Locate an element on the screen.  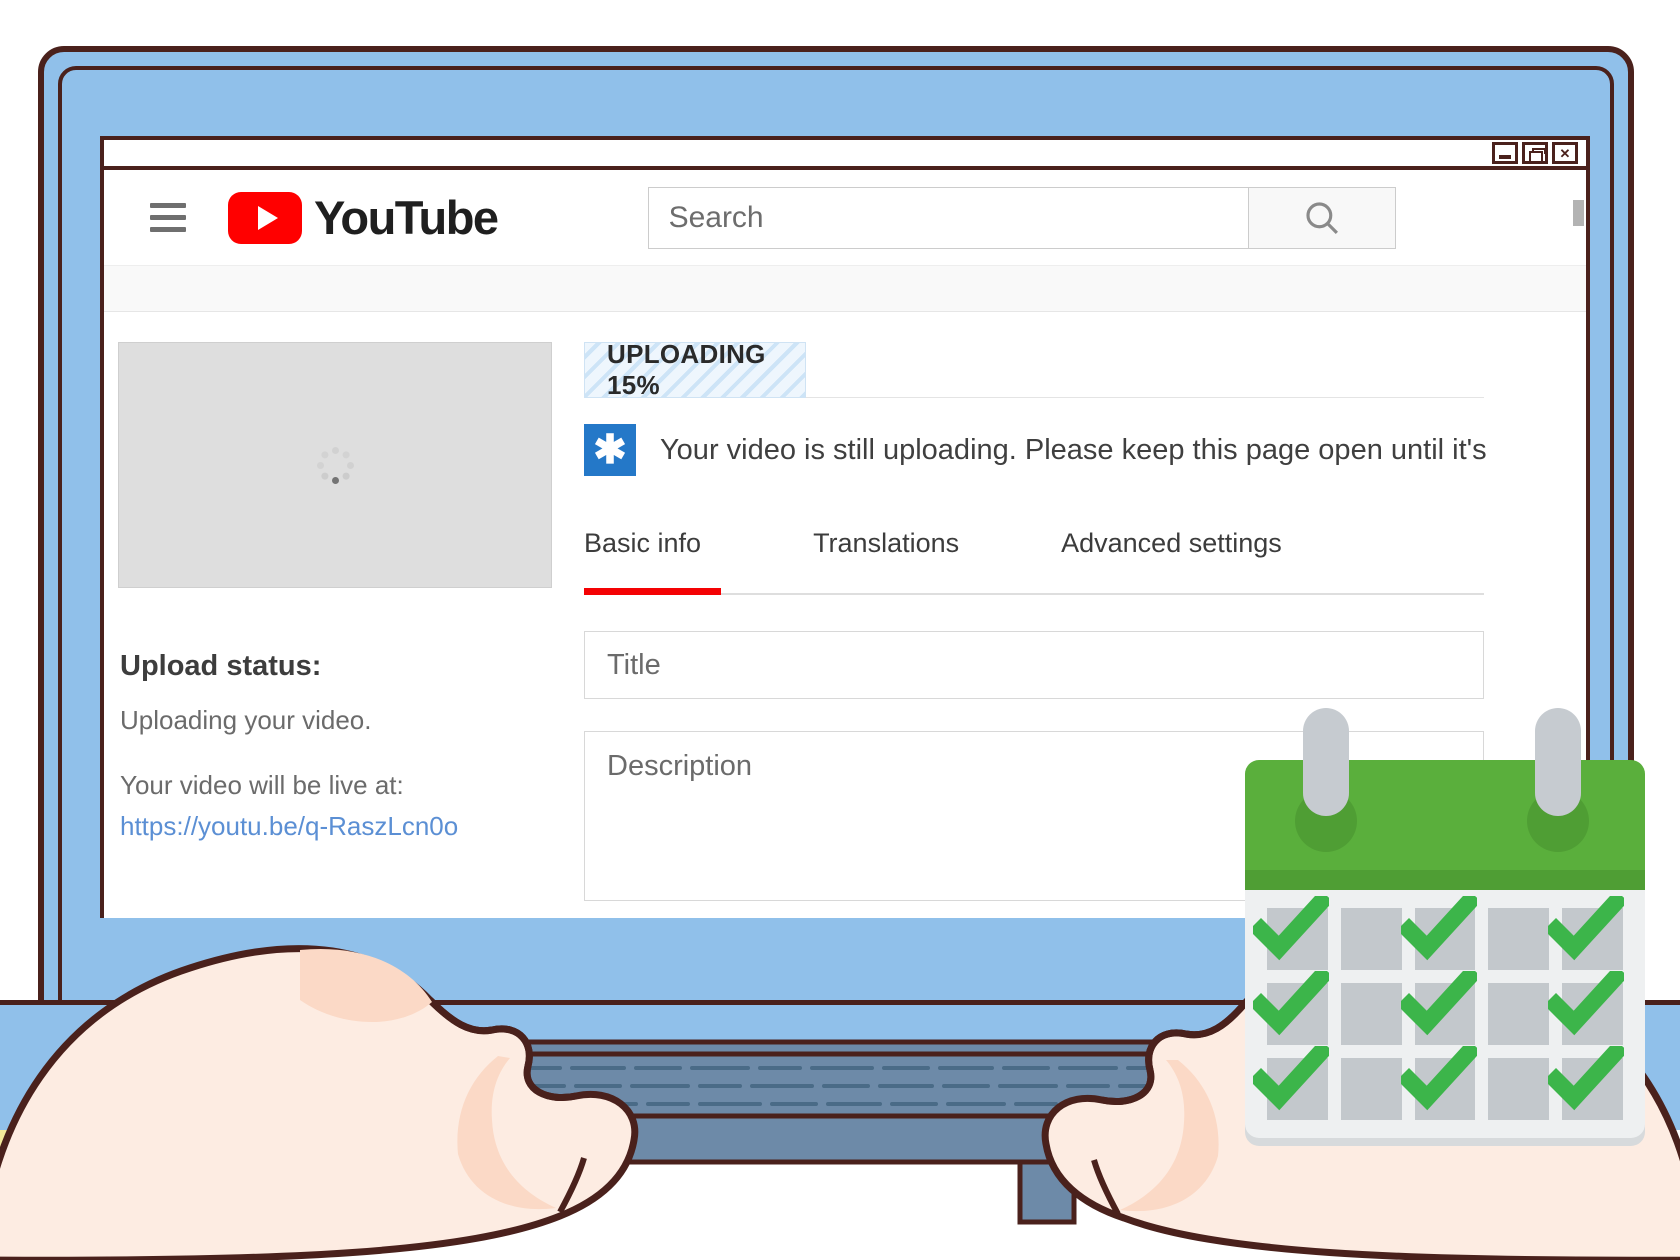
search-bar is located at coordinates (1021, 217).